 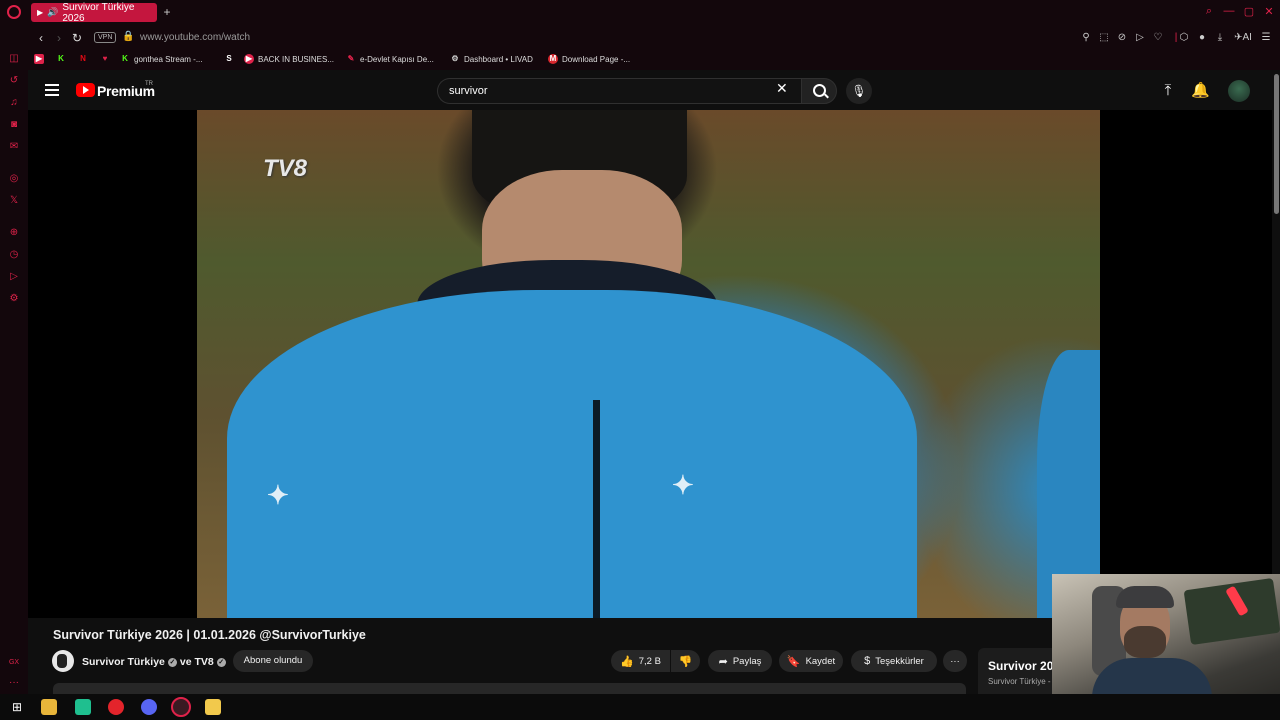 What do you see at coordinates (14, 59) in the screenshot?
I see `messenger-icon: ◫` at bounding box center [14, 59].